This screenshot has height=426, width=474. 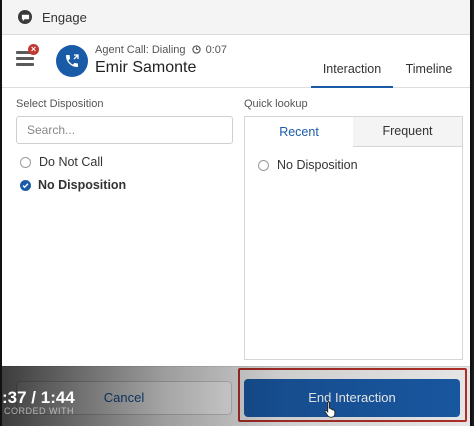 I want to click on lookup-option-no-disposition: No Disposition, so click(x=308, y=165).